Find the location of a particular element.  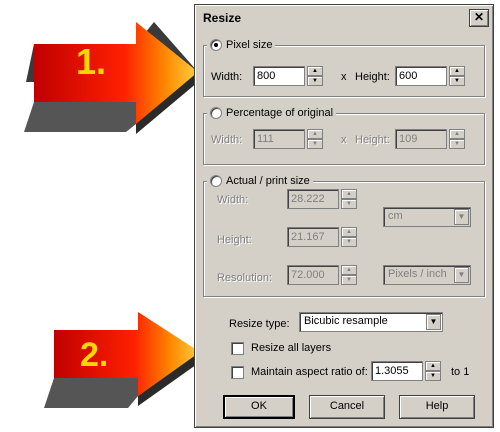

percent-width-spinner: ▲ ▼ is located at coordinates (315, 139).